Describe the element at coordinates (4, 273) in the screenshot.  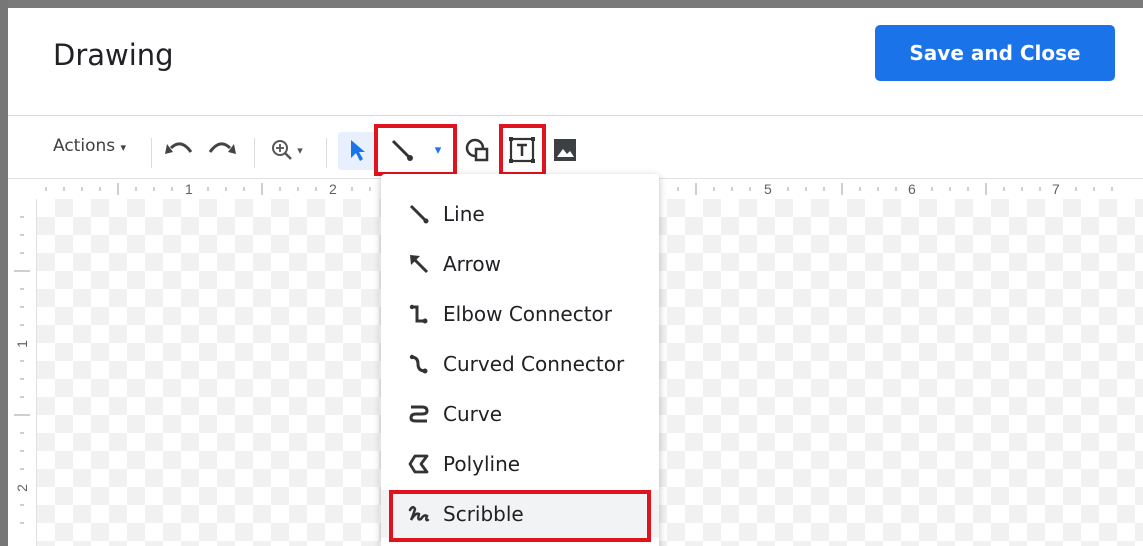
I see `window-frame-left` at that location.